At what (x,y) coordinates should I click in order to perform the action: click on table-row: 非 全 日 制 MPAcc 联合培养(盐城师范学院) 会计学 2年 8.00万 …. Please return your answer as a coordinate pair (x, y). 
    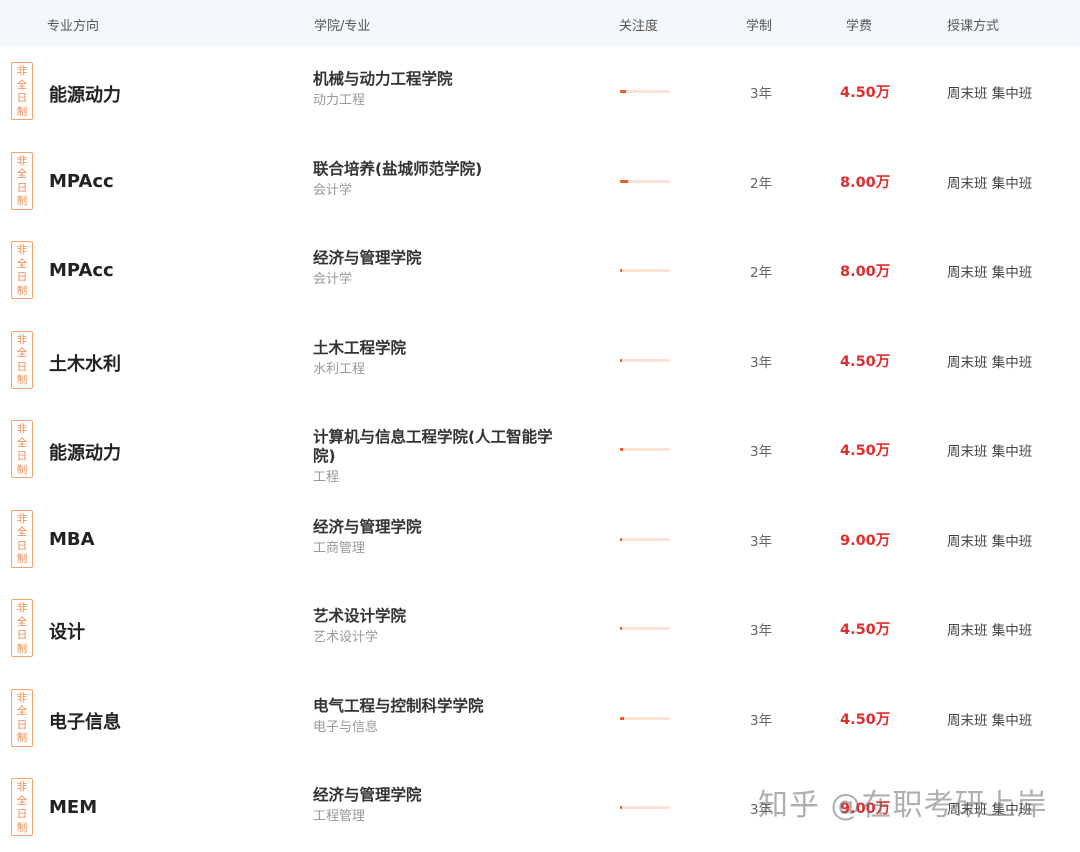
    Looking at the image, I should click on (540, 181).